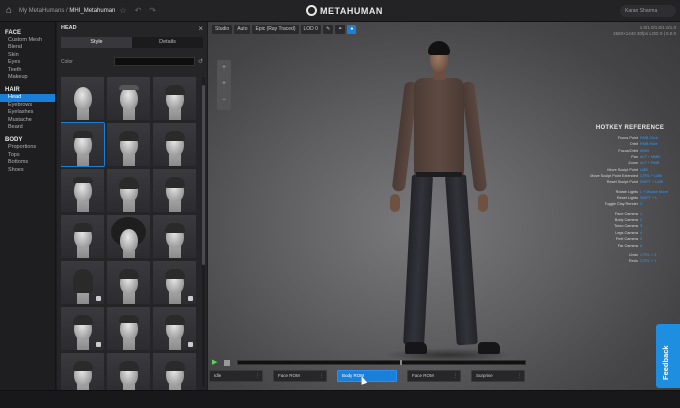  I want to click on nav-eyebrows: Eyebrows, so click(27, 105).